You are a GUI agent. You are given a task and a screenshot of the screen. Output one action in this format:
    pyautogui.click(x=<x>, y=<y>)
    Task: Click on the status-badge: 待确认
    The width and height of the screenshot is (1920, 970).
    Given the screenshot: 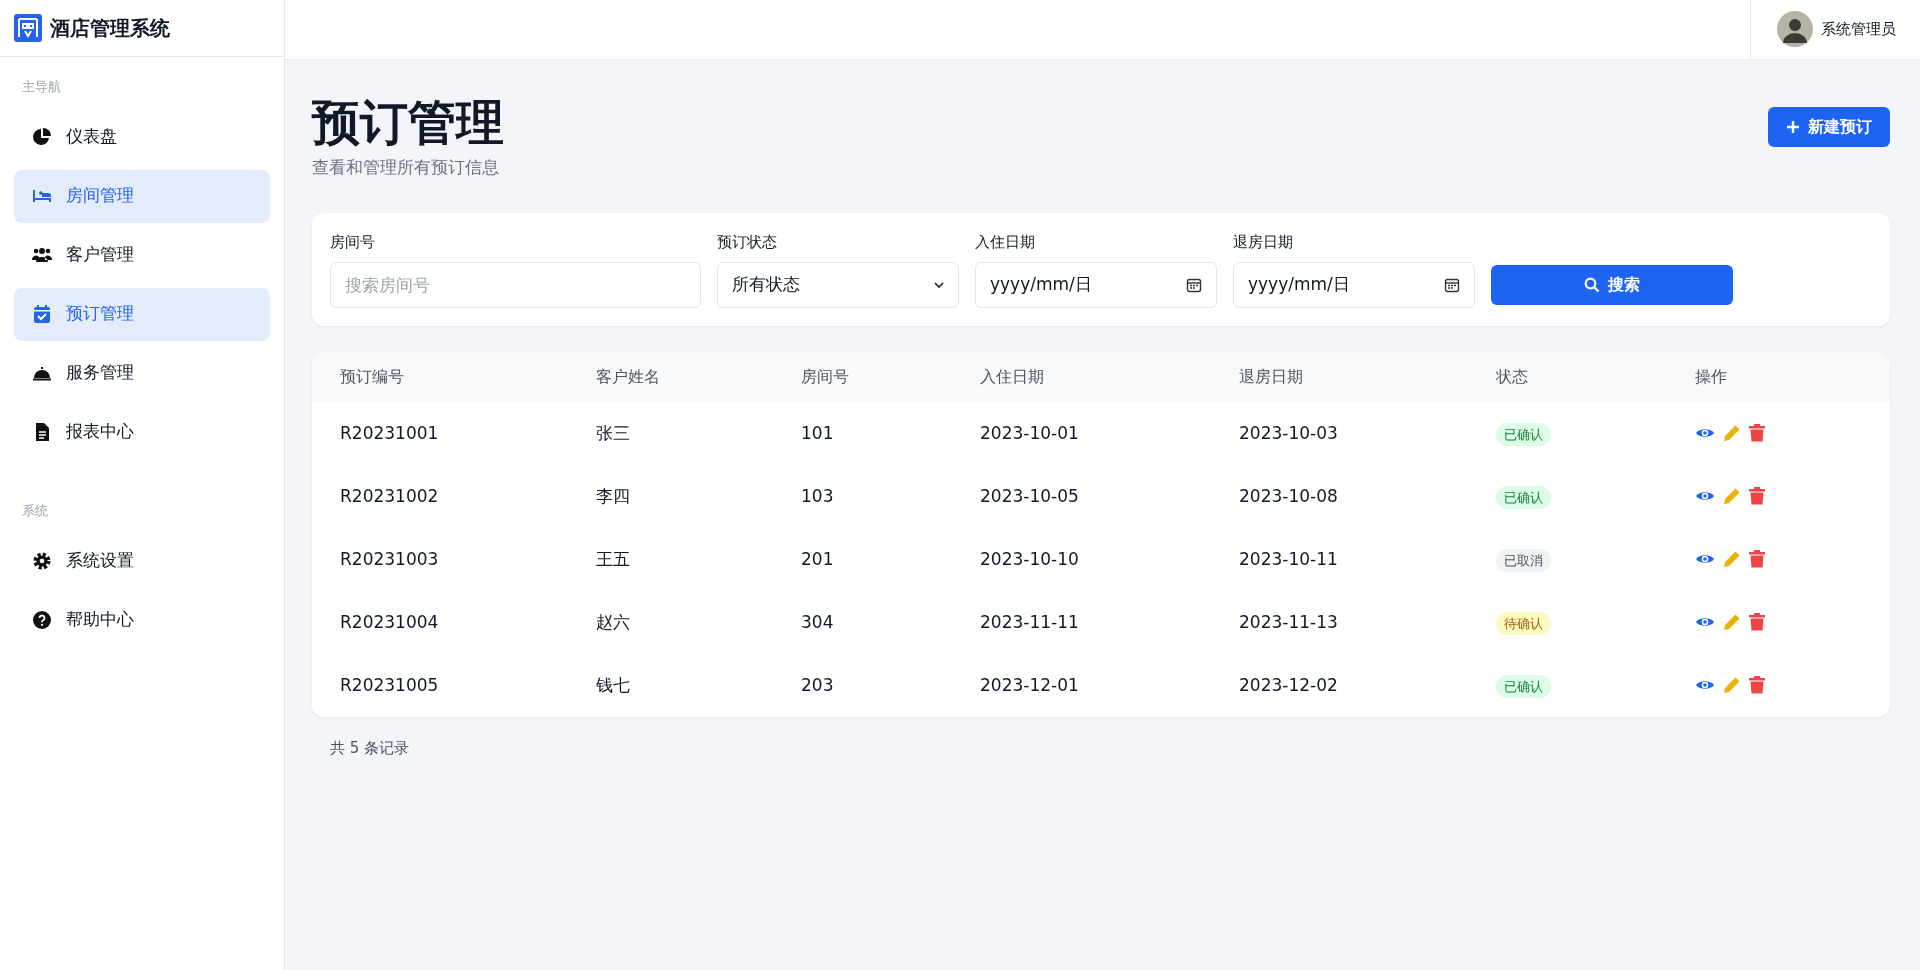 What is the action you would take?
    pyautogui.click(x=1523, y=623)
    